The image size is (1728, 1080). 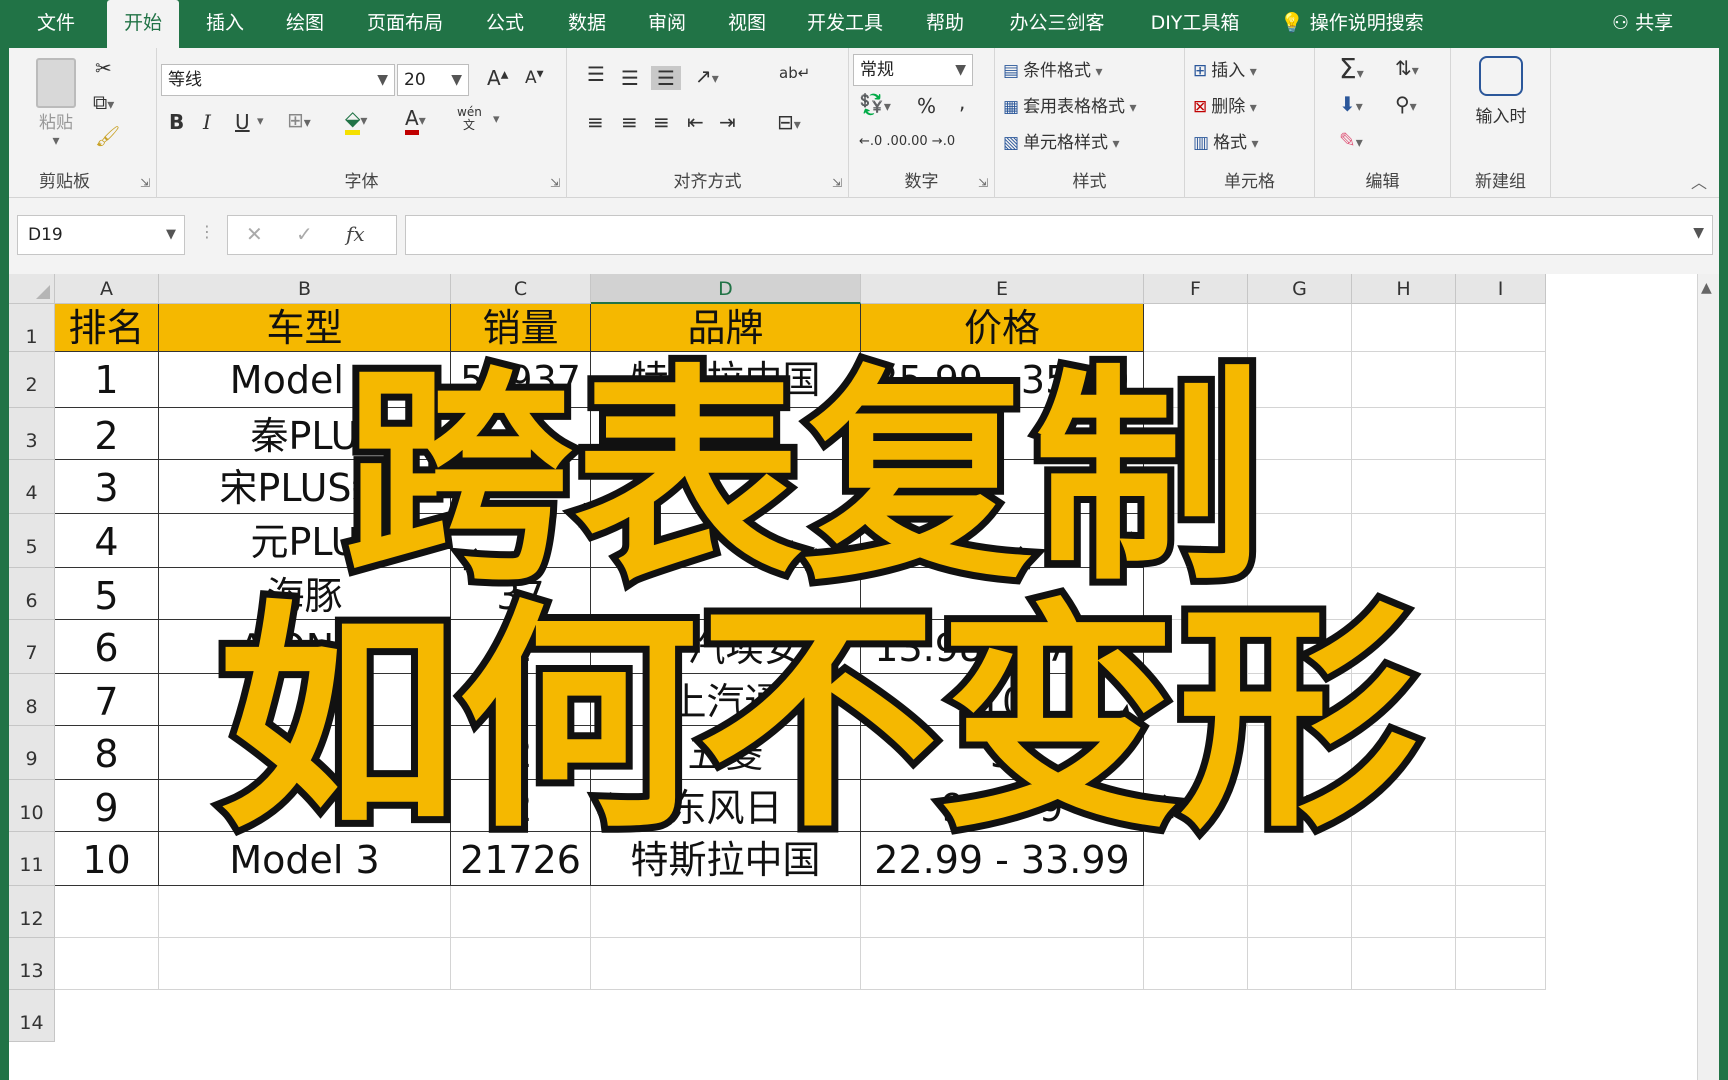 I want to click on column-header-e: E, so click(x=1002, y=289).